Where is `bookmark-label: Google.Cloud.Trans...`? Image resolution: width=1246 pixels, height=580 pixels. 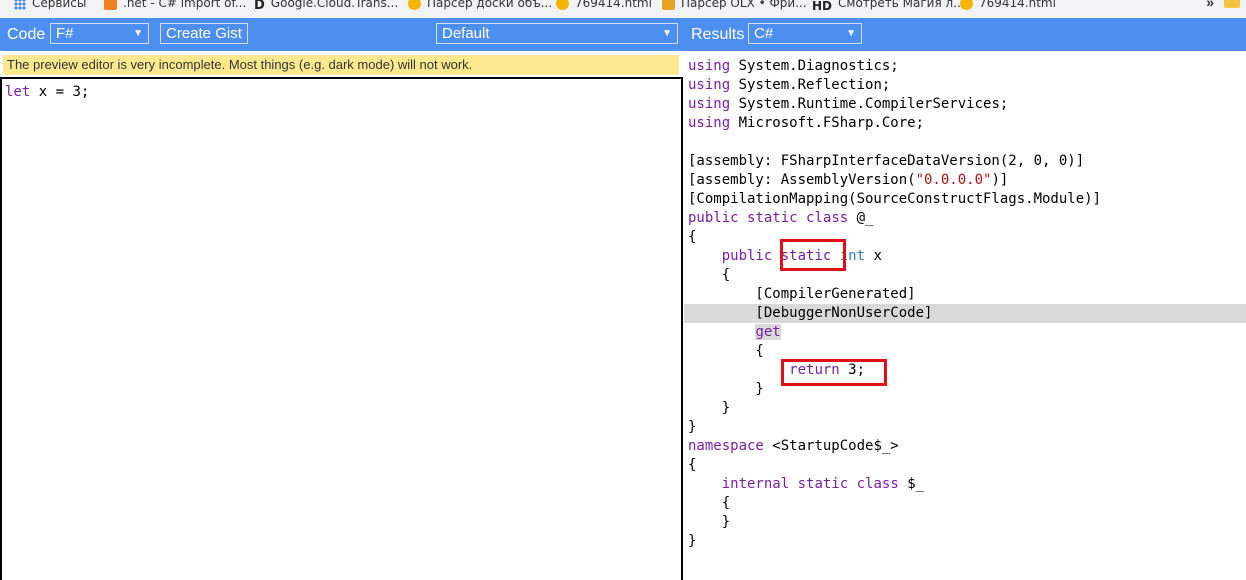 bookmark-label: Google.Cloud.Trans... is located at coordinates (334, 5).